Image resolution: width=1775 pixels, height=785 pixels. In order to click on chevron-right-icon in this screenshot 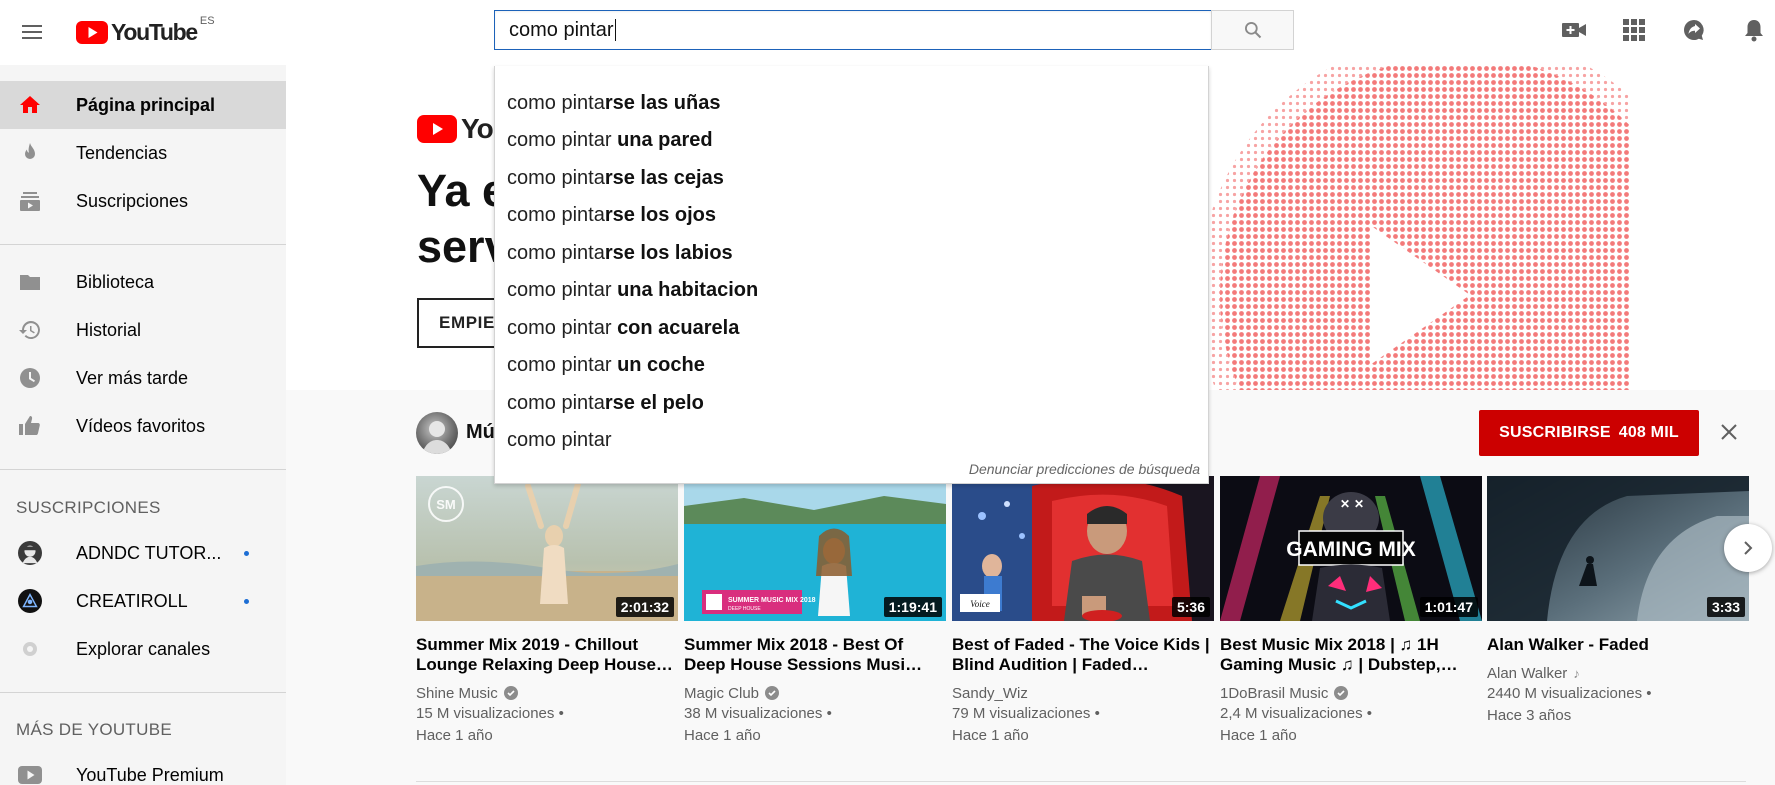, I will do `click(1748, 548)`.